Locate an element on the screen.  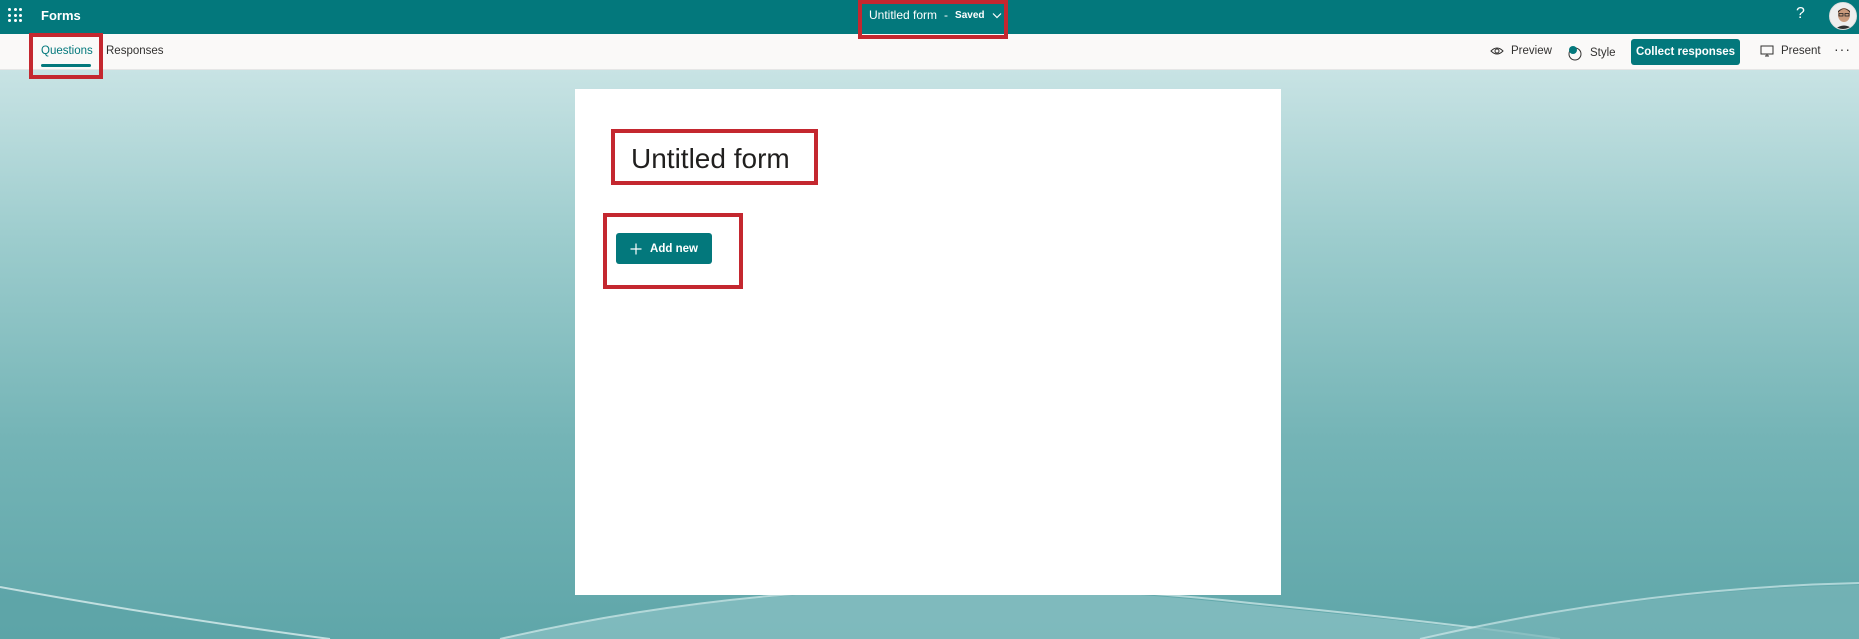
tab-questions: Questions is located at coordinates (67, 51).